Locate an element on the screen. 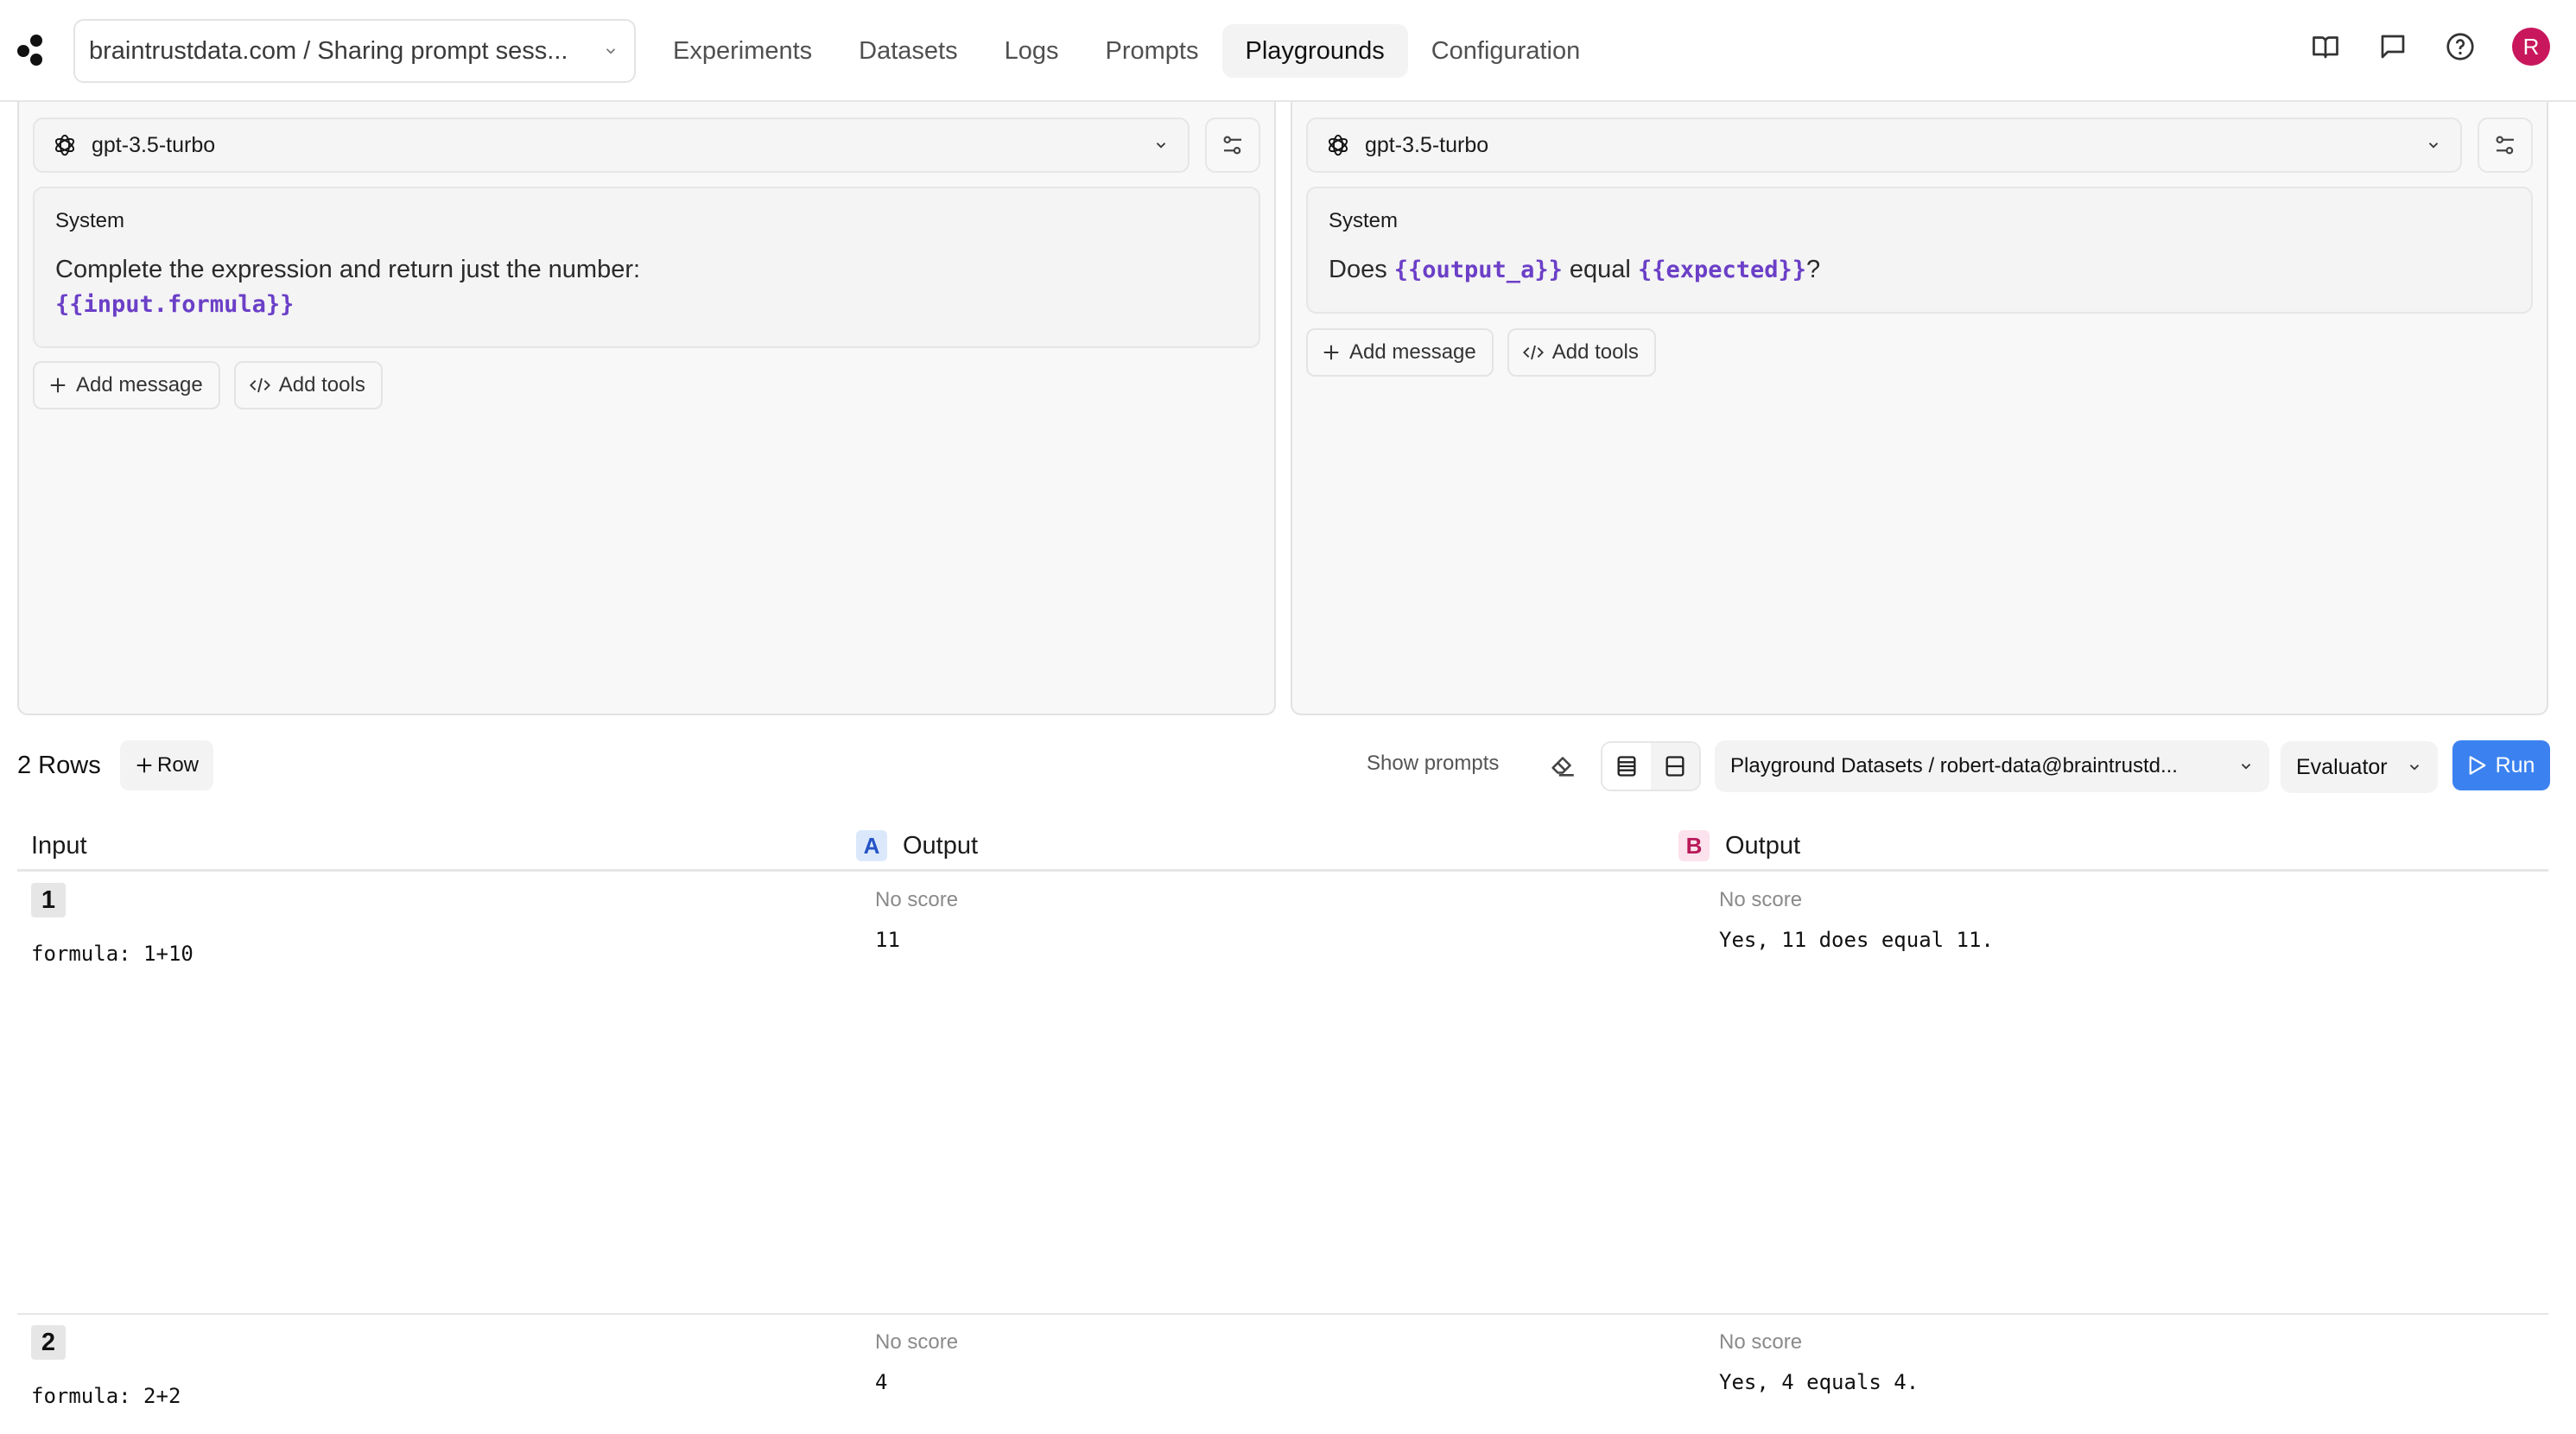  add-tools-button-b: Add tools is located at coordinates (1581, 353).